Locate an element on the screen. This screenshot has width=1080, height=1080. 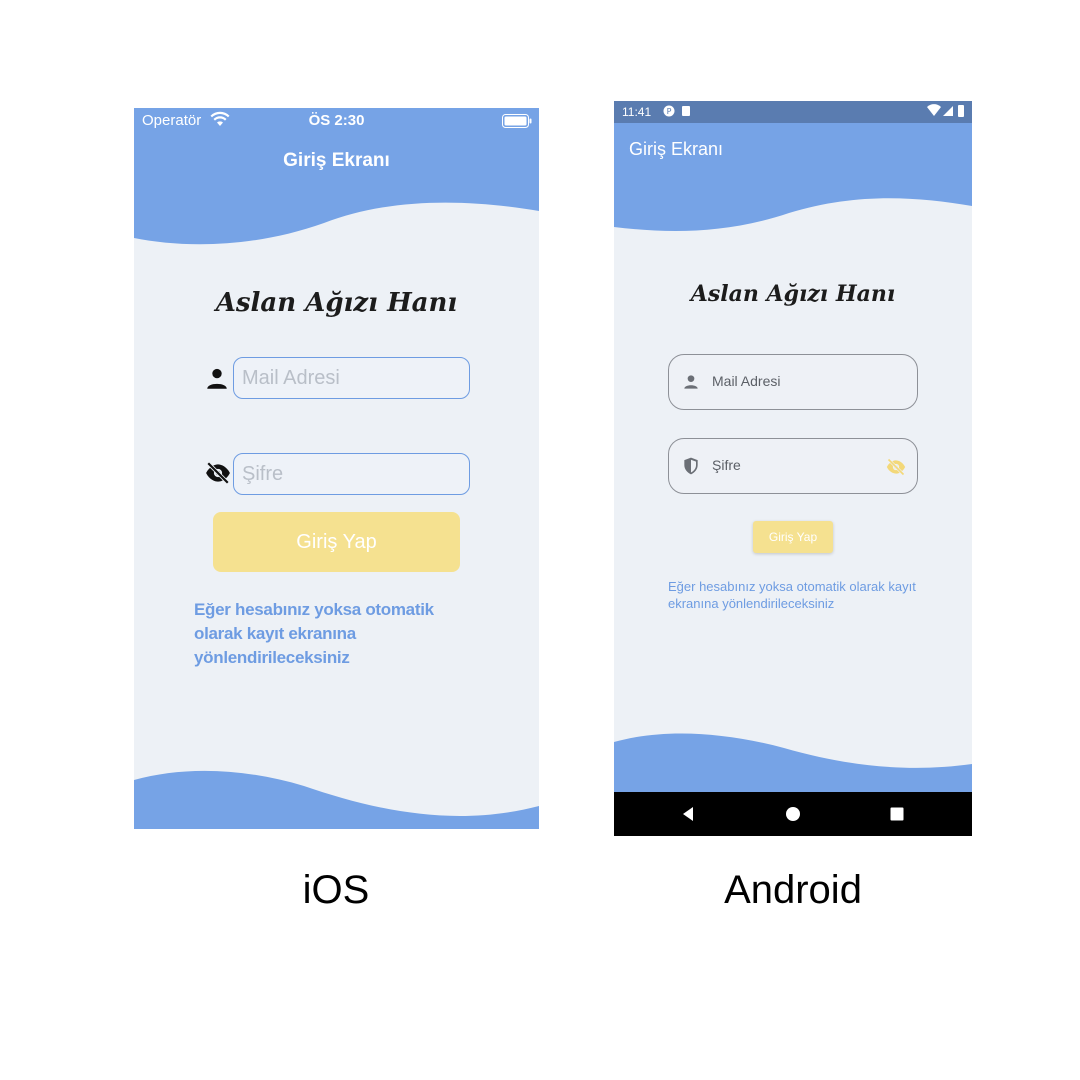
signal-icon is located at coordinates (946, 112).